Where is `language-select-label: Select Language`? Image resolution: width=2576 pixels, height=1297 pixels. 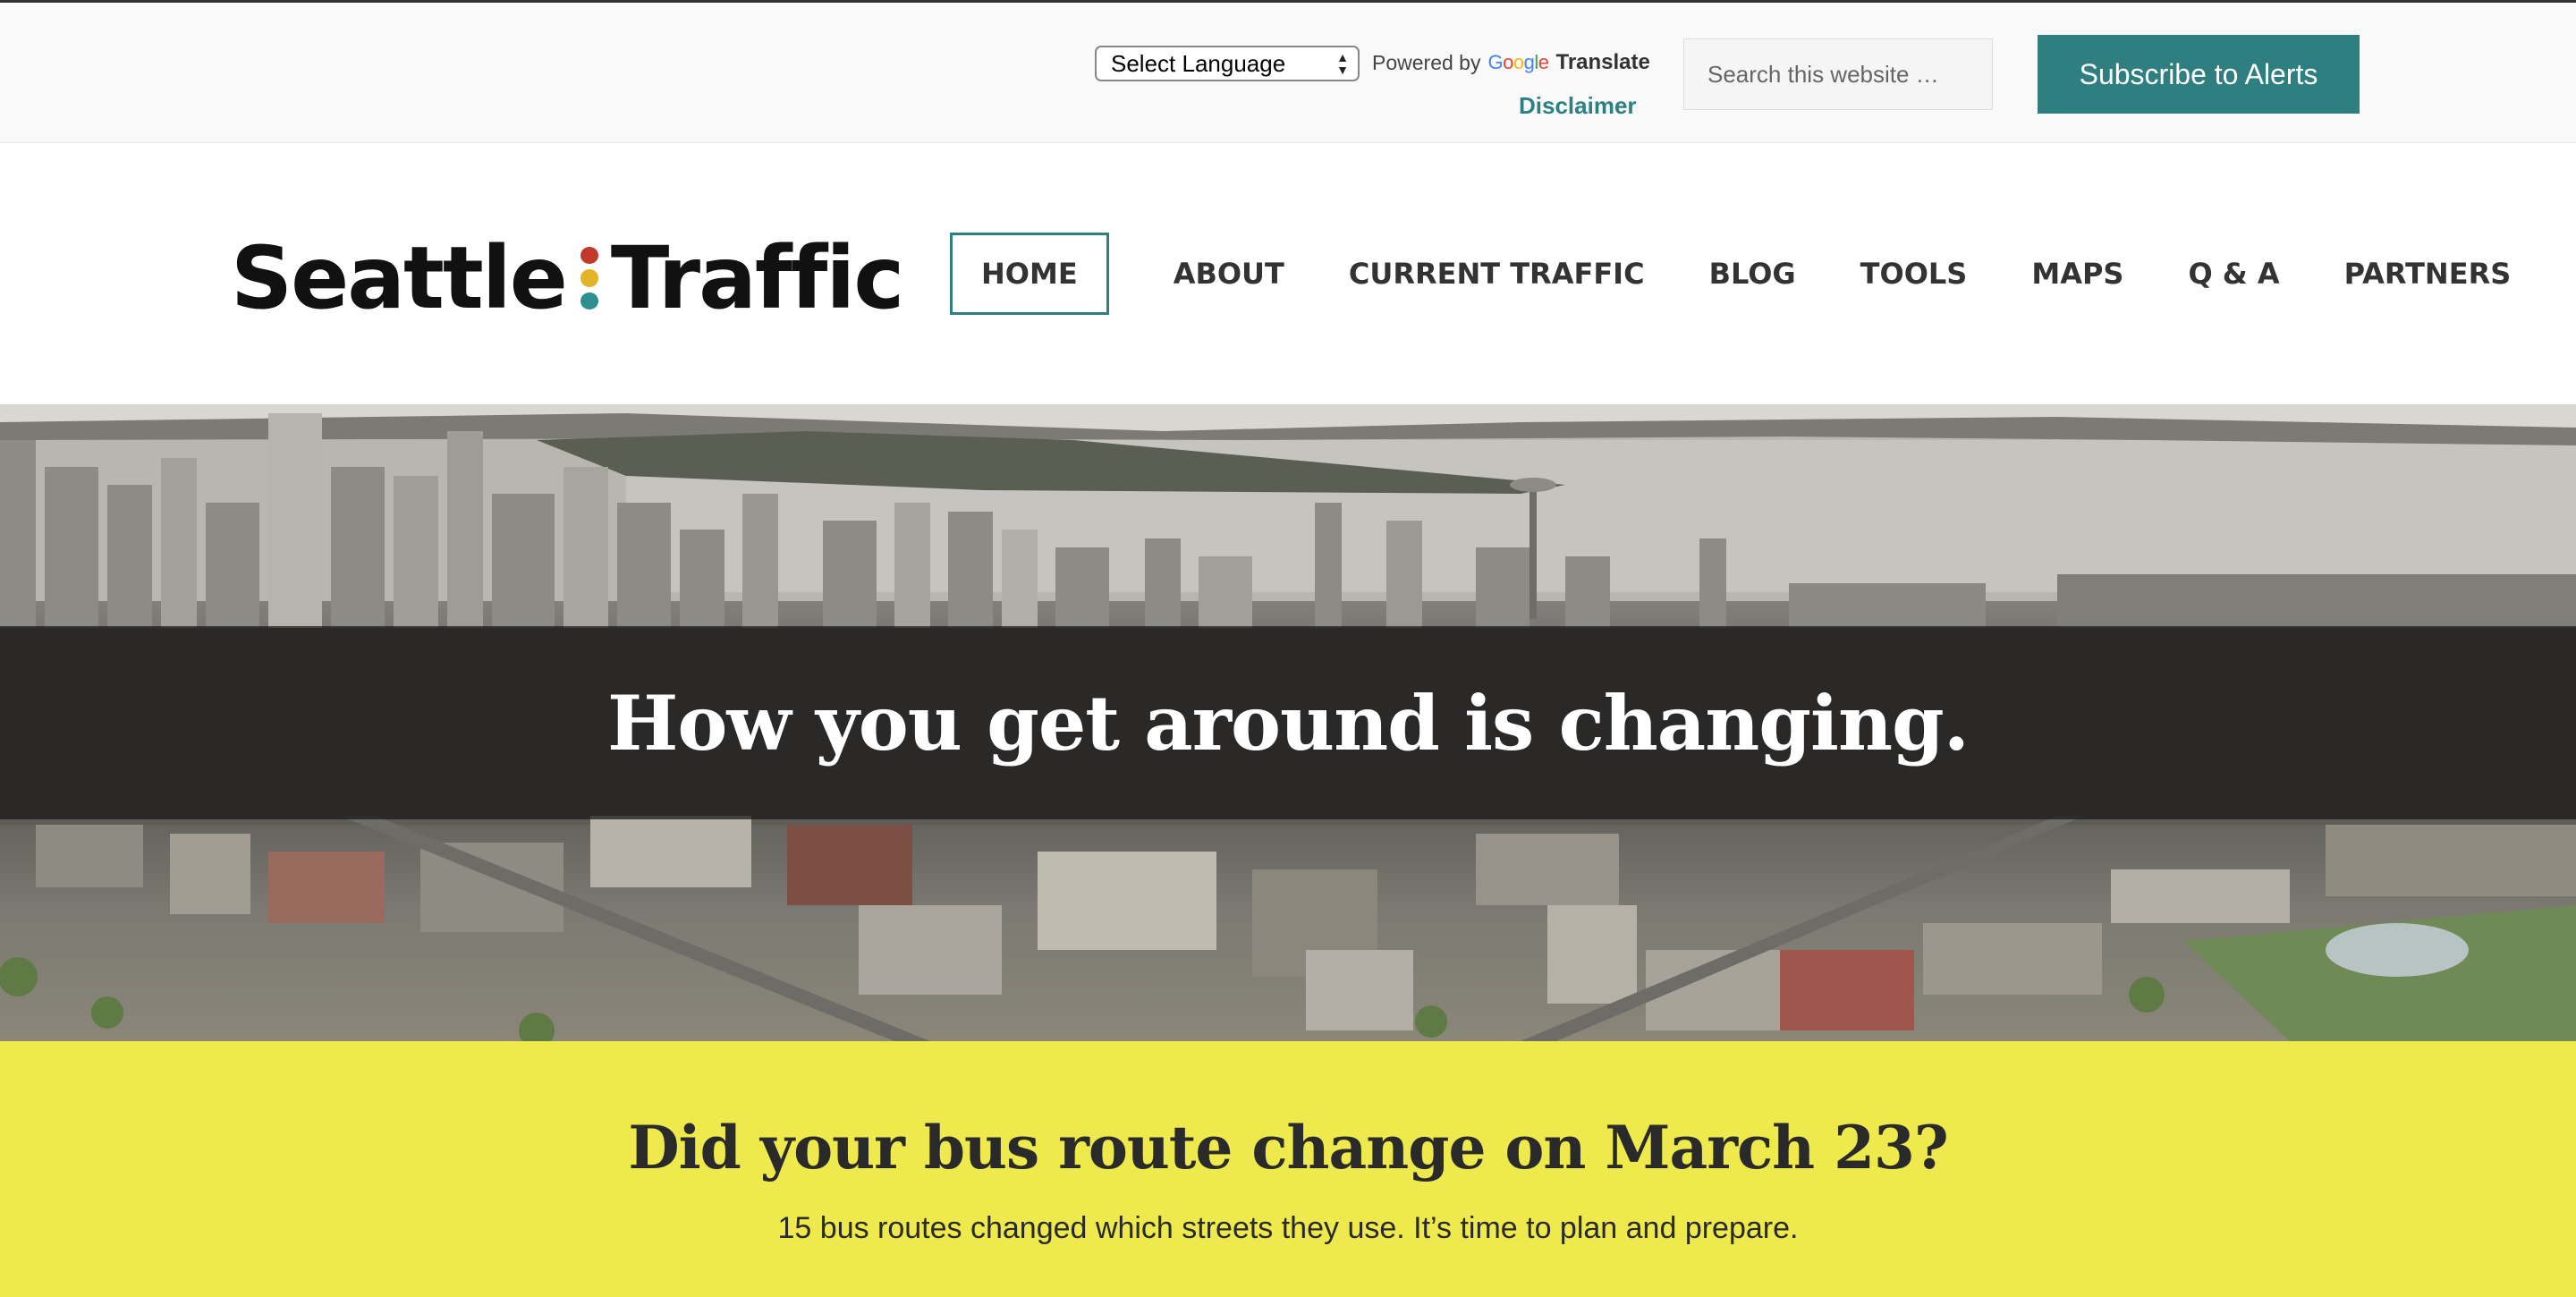 language-select-label: Select Language is located at coordinates (1198, 64).